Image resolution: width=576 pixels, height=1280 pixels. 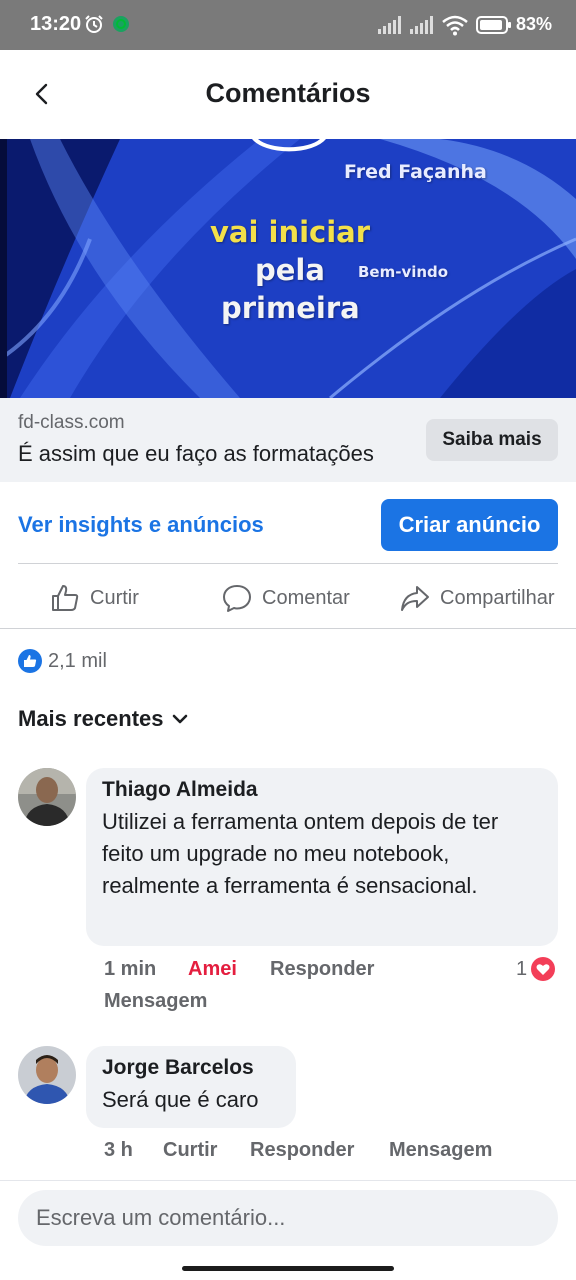 What do you see at coordinates (288, 1268) in the screenshot?
I see `home-indicator` at bounding box center [288, 1268].